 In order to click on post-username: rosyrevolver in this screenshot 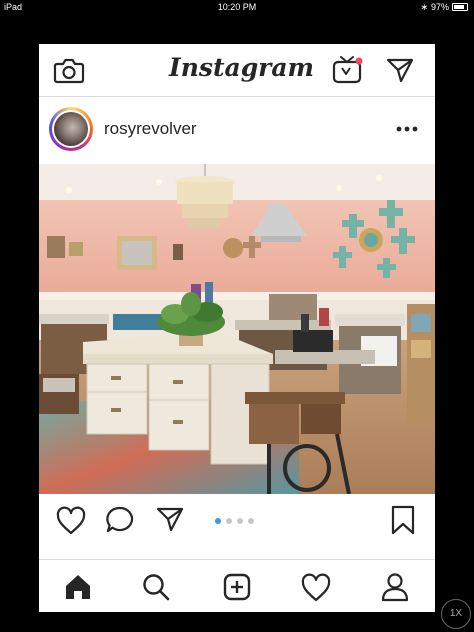, I will do `click(150, 129)`.